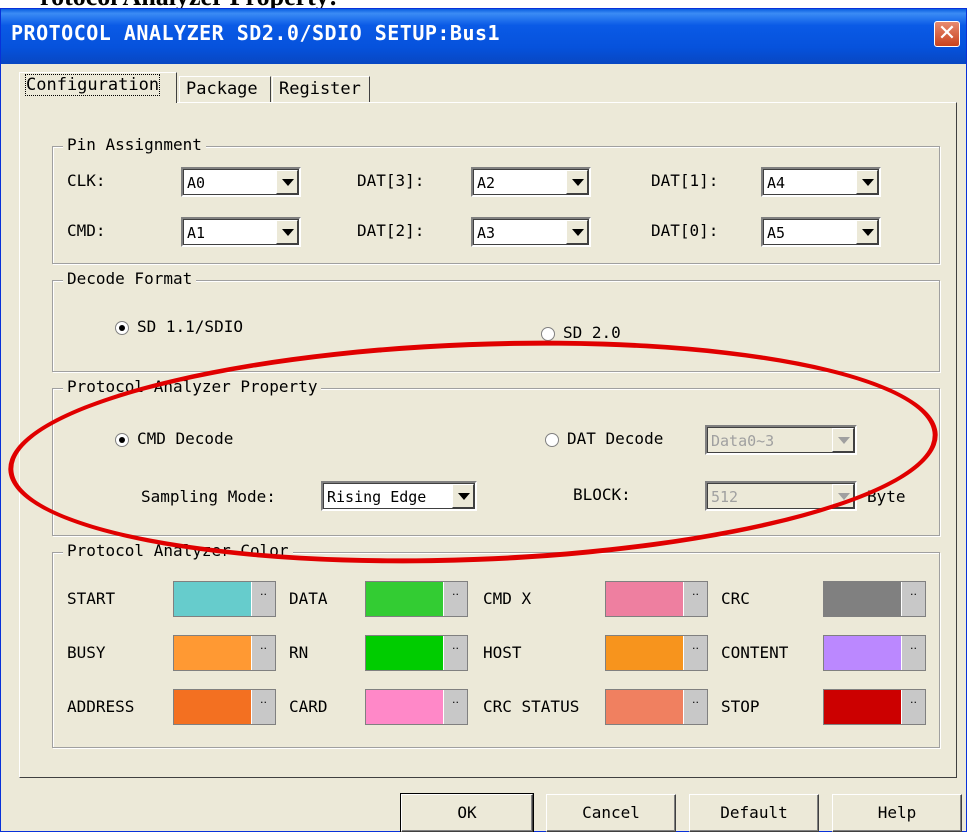 The height and width of the screenshot is (832, 967). I want to click on window-title: PROTOCOL ANALYZER SD2.0/SDIO SETUP:Bus1, so click(256, 33).